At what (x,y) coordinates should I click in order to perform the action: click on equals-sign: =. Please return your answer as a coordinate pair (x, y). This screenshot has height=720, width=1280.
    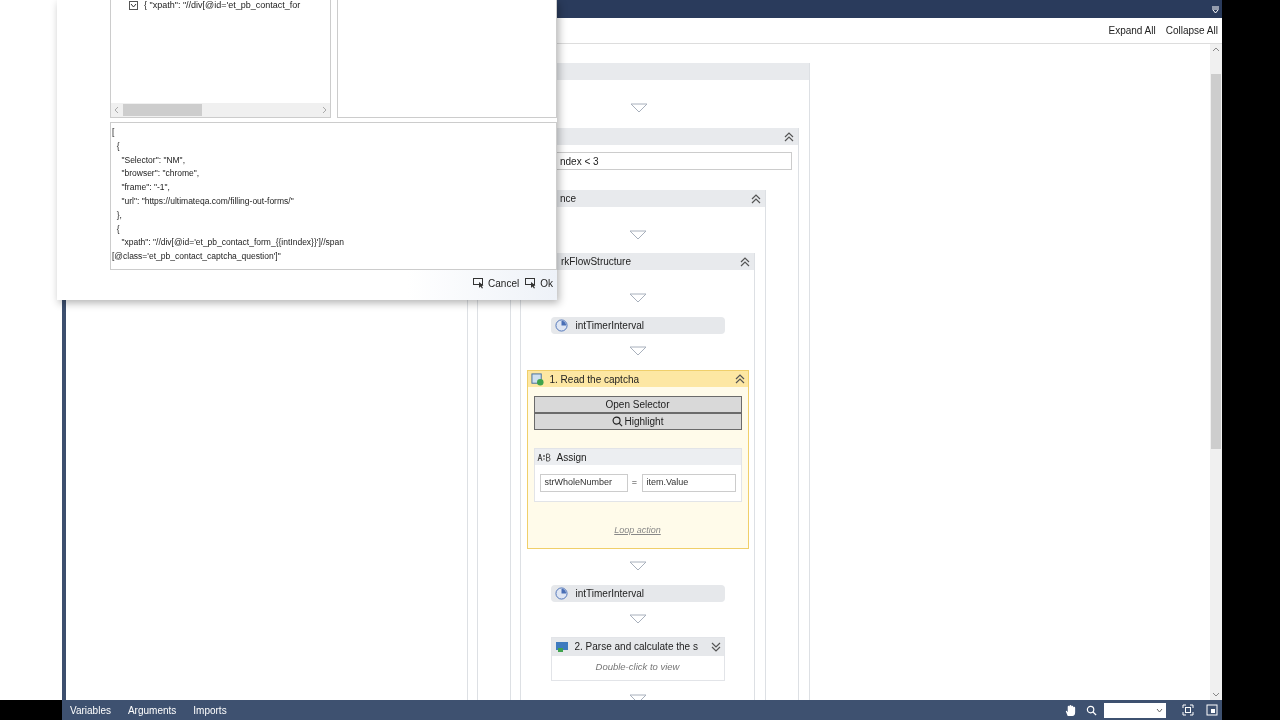
    Looking at the image, I should click on (634, 483).